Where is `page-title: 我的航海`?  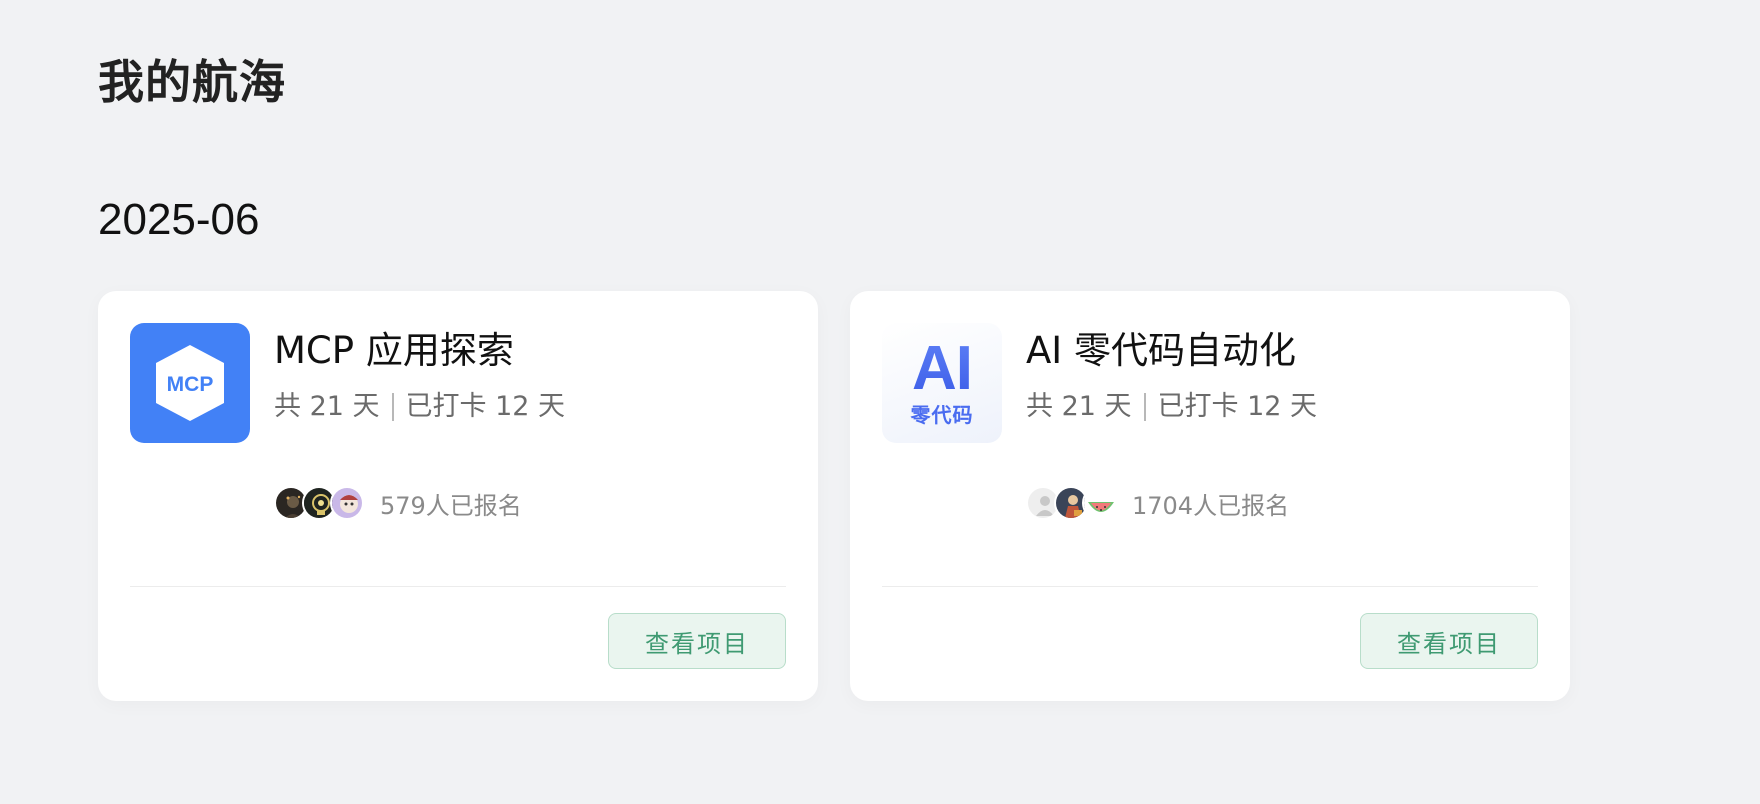 page-title: 我的航海 is located at coordinates (192, 82).